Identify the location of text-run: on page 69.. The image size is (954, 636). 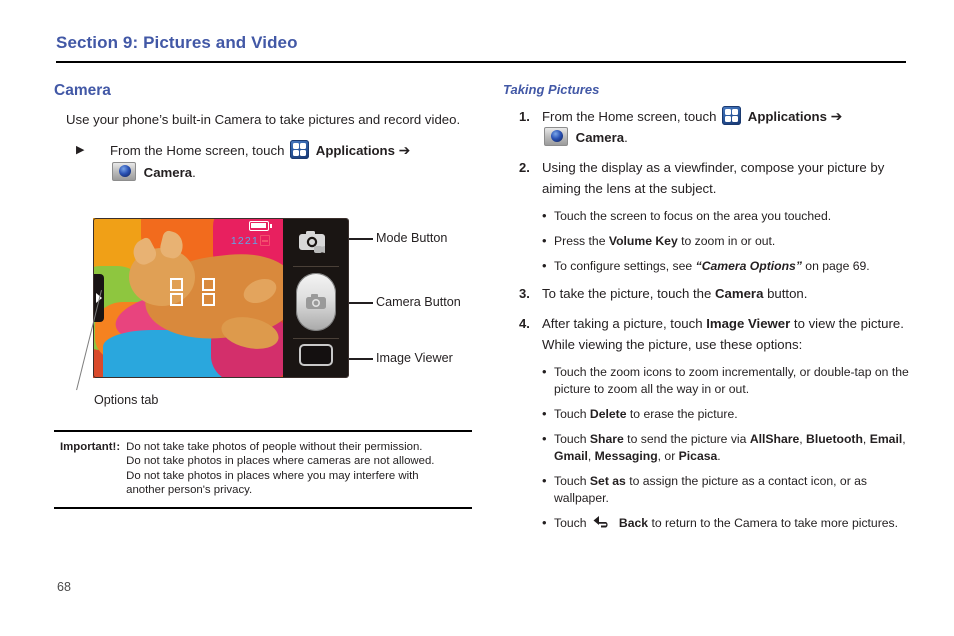
(835, 266).